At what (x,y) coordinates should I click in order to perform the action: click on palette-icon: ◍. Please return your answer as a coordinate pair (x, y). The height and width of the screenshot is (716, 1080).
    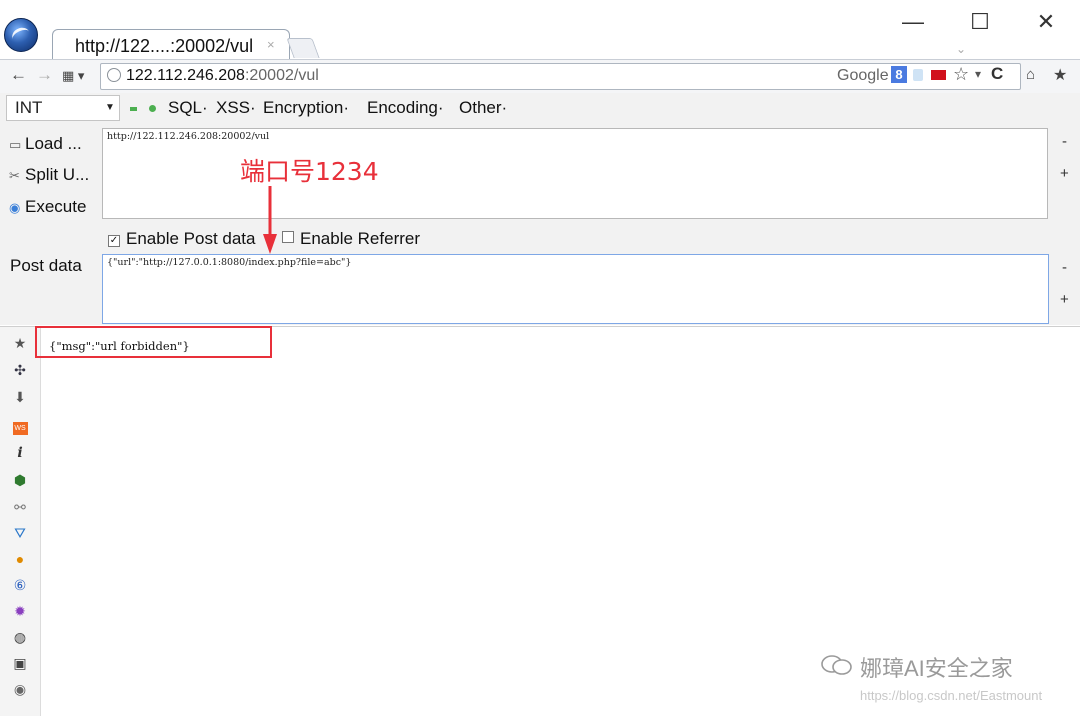
    Looking at the image, I should click on (20, 637).